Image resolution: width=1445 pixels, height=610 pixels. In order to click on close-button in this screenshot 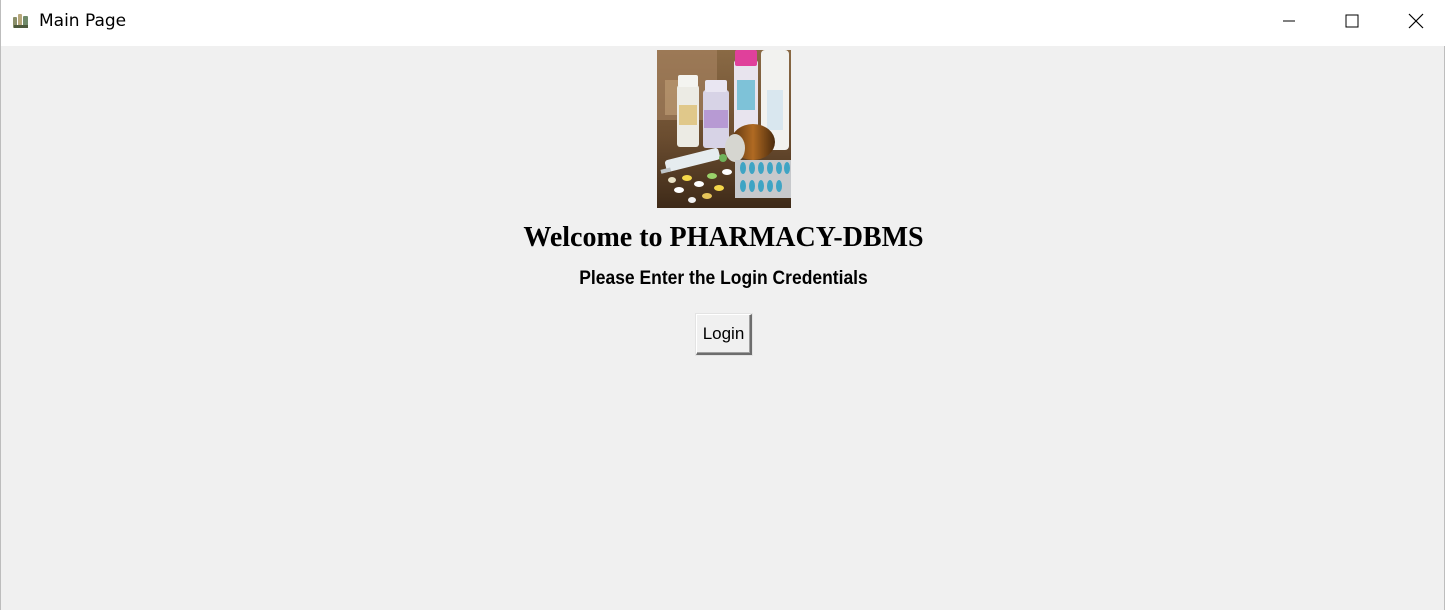, I will do `click(1415, 23)`.